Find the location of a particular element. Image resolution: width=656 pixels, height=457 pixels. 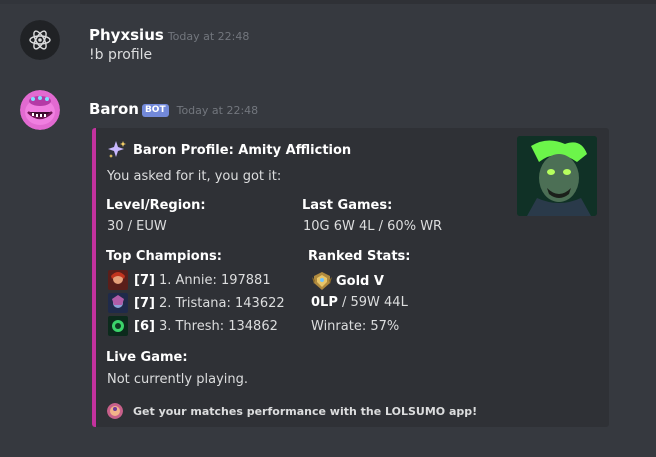

ranked-winrate: Winrate: 57% is located at coordinates (355, 326).